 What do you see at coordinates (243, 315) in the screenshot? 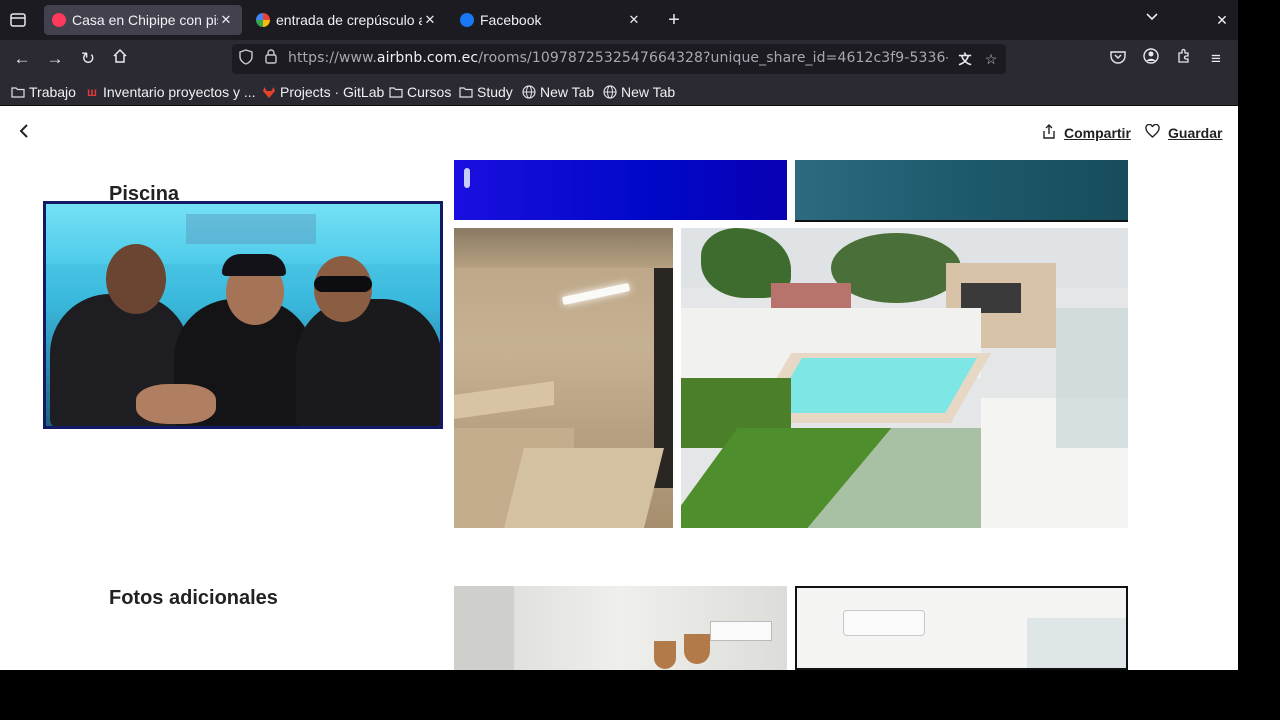
I see `webcam-overlay` at bounding box center [243, 315].